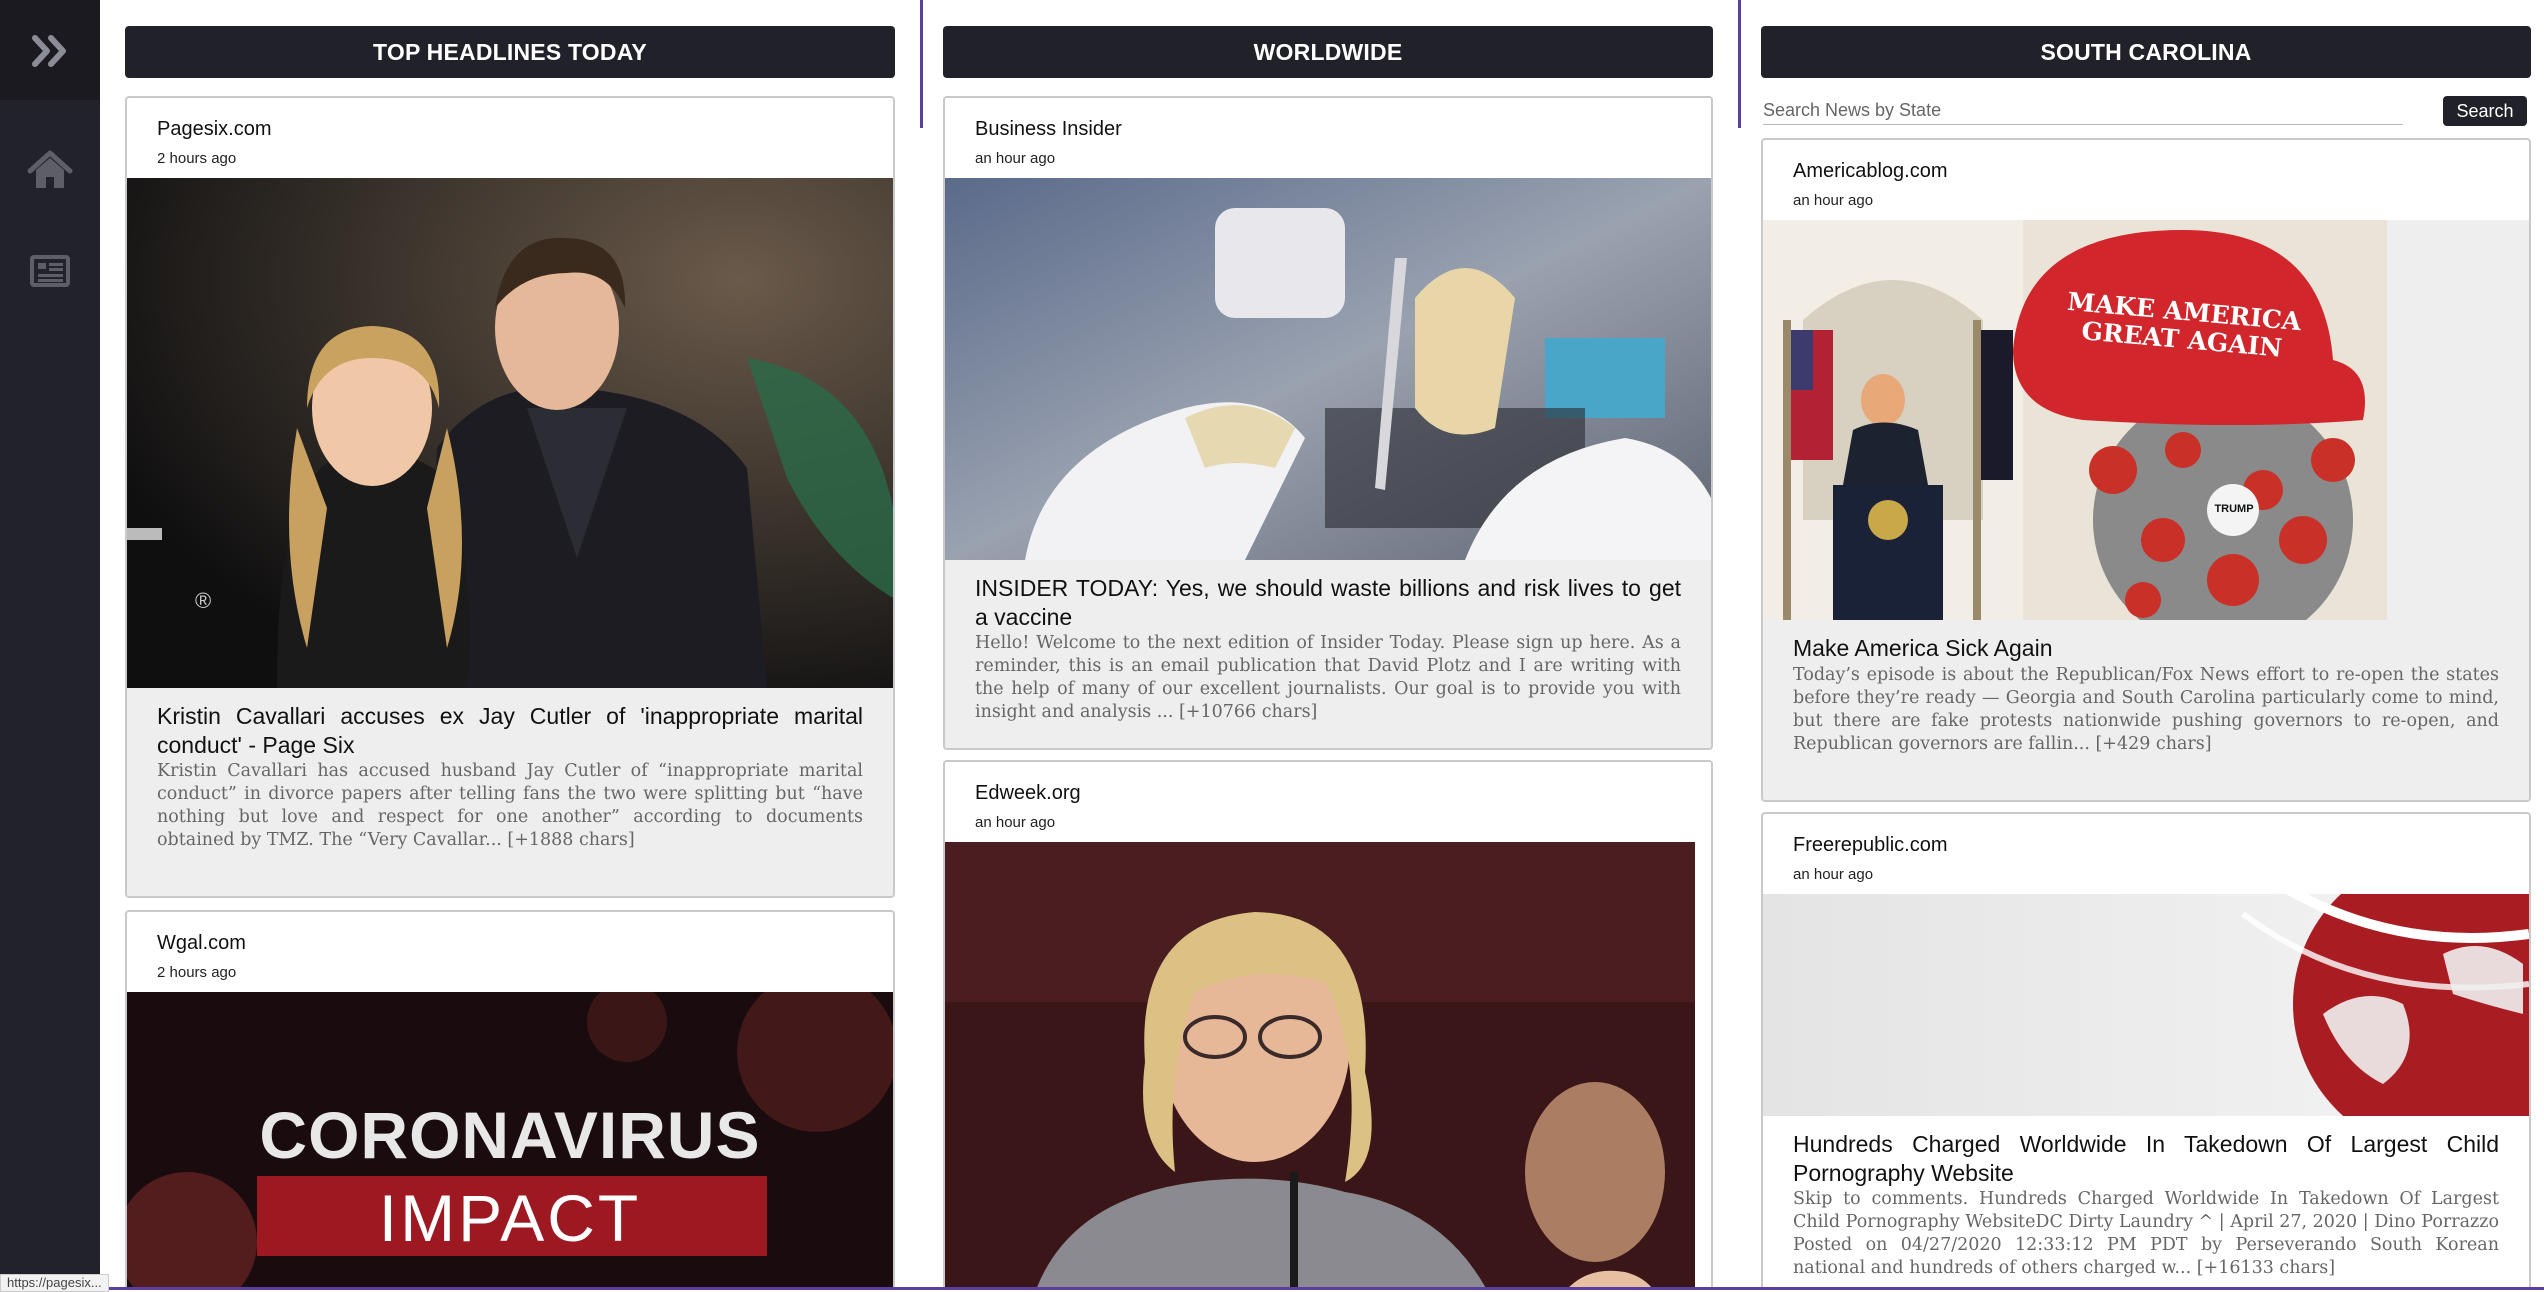 Image resolution: width=2544 pixels, height=1292 pixels. What do you see at coordinates (50, 645) in the screenshot?
I see `sidebar` at bounding box center [50, 645].